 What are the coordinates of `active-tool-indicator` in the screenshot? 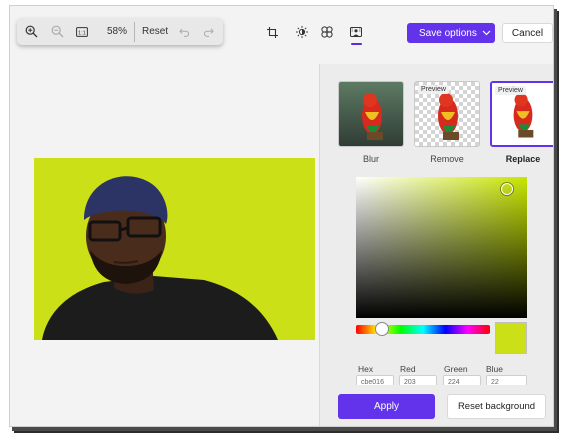 It's located at (356, 44).